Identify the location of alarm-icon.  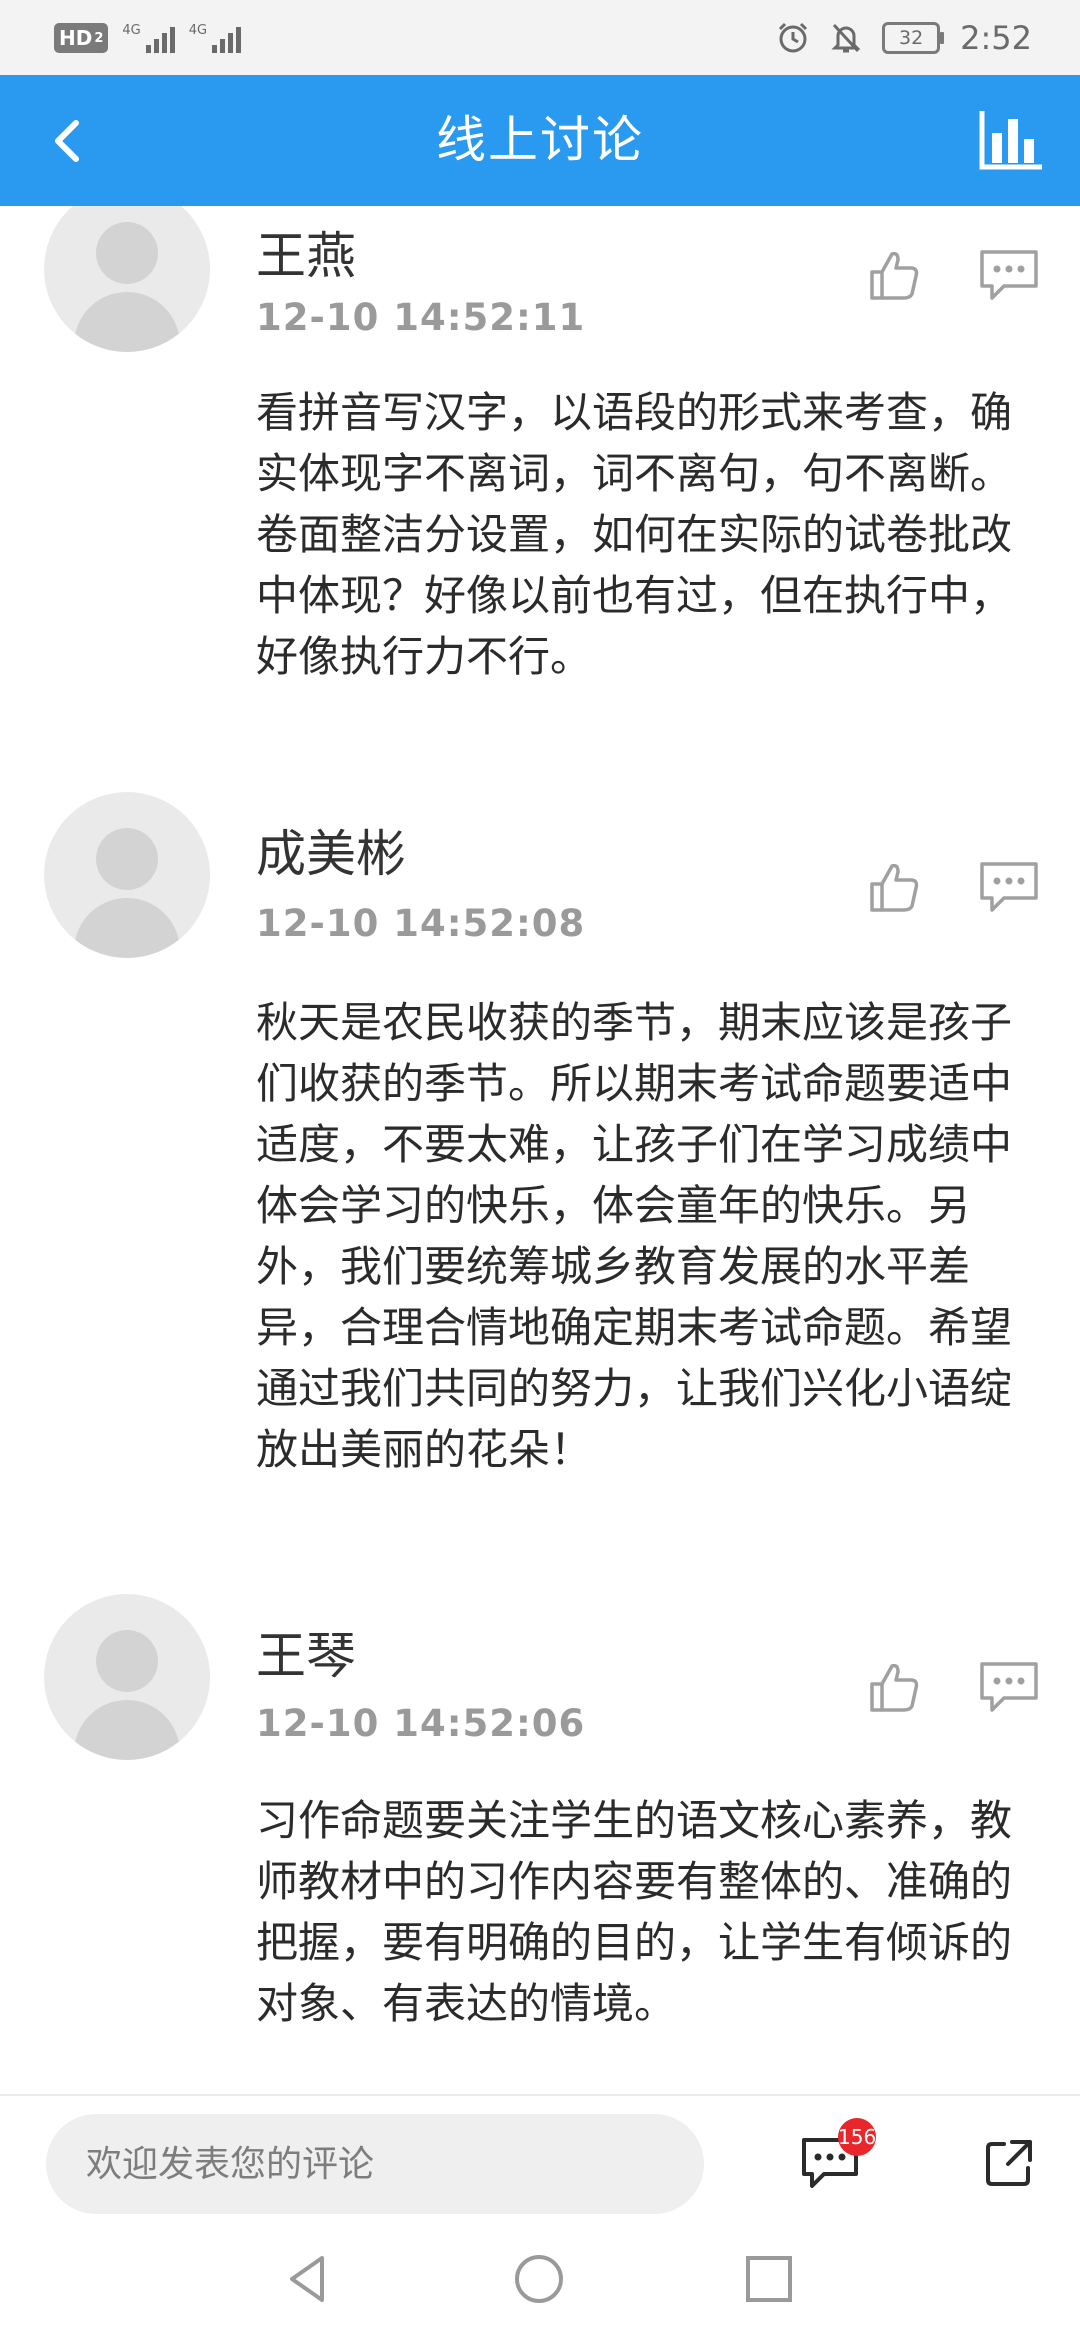
(793, 37).